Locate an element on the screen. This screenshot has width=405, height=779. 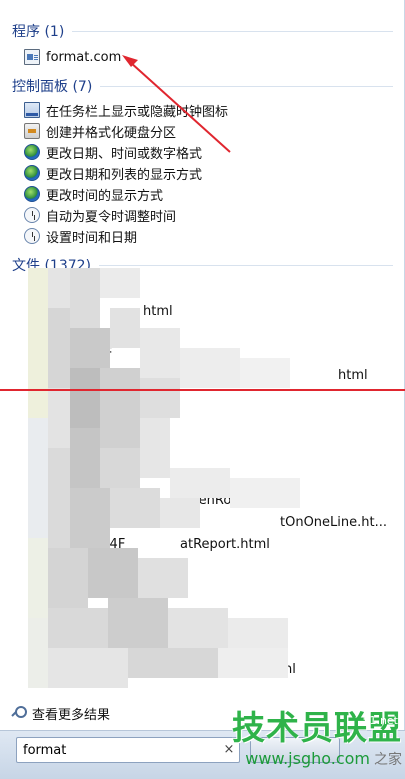
section-title-programs: 程序 (1) is located at coordinates (38, 32).